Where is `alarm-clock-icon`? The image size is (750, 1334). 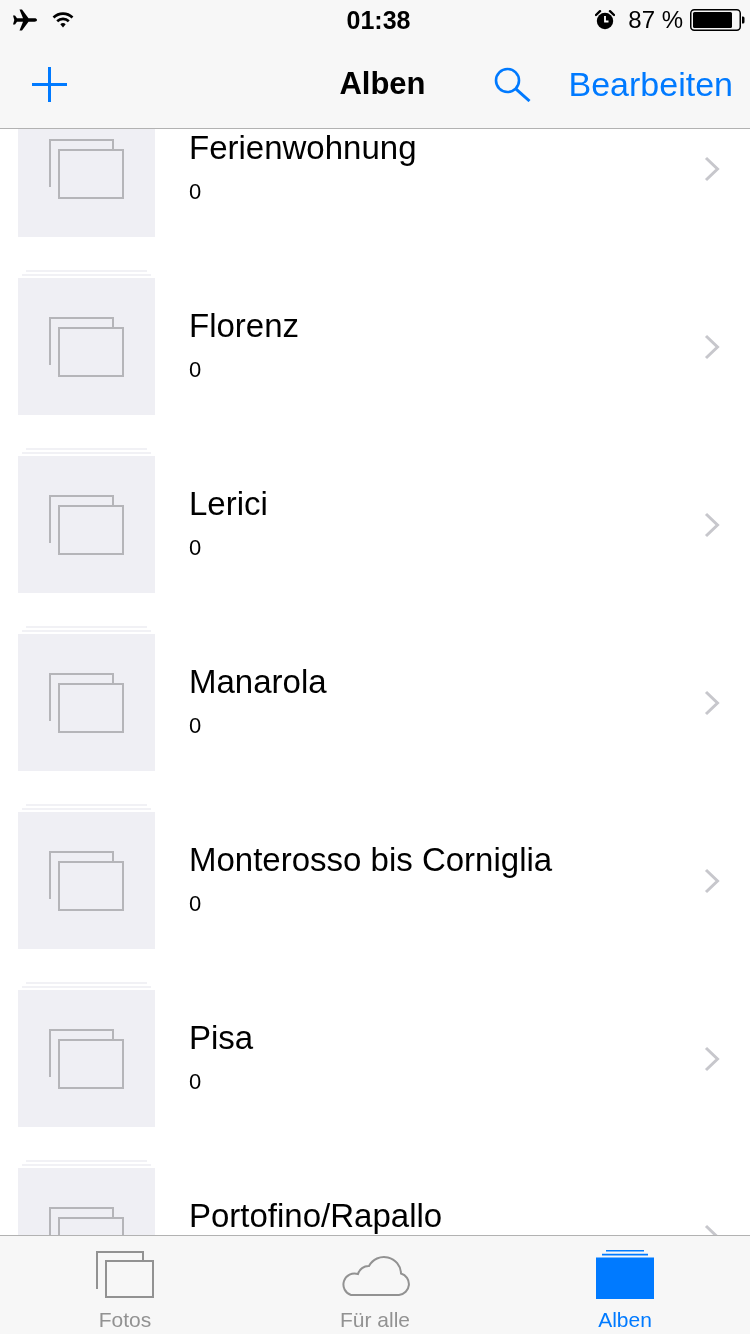
alarm-clock-icon is located at coordinates (605, 20).